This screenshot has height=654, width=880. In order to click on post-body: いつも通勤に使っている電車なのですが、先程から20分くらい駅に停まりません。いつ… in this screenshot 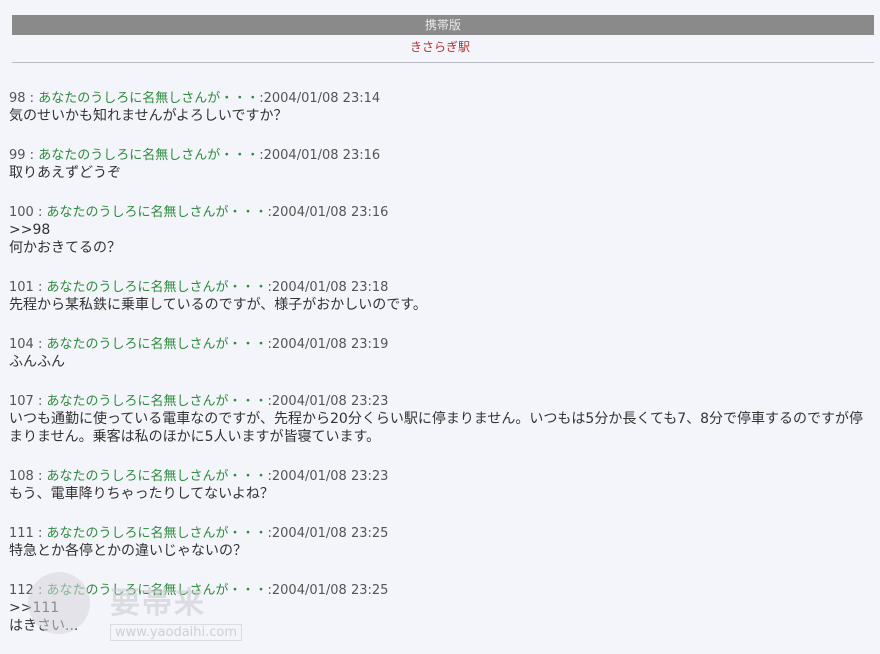, I will do `click(436, 428)`.